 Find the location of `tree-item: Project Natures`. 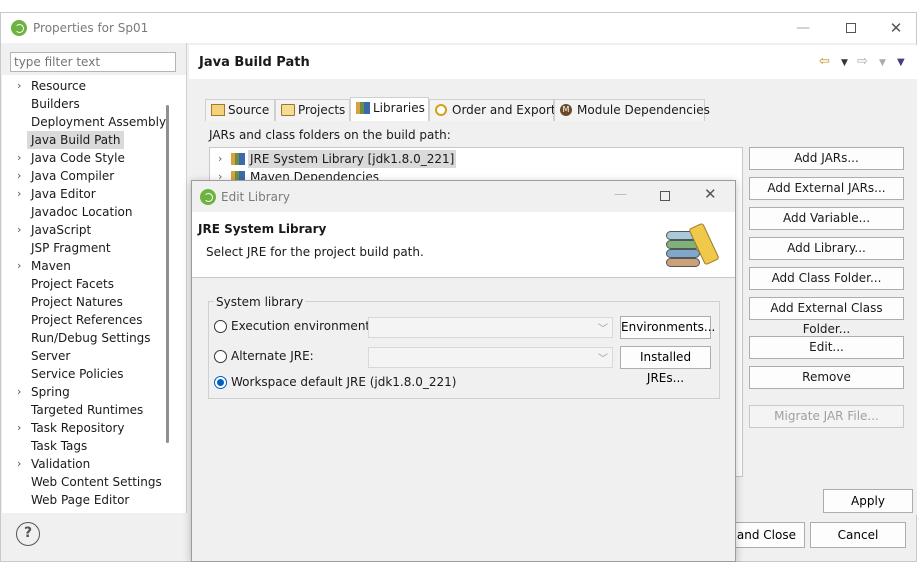

tree-item: Project Natures is located at coordinates (87, 302).